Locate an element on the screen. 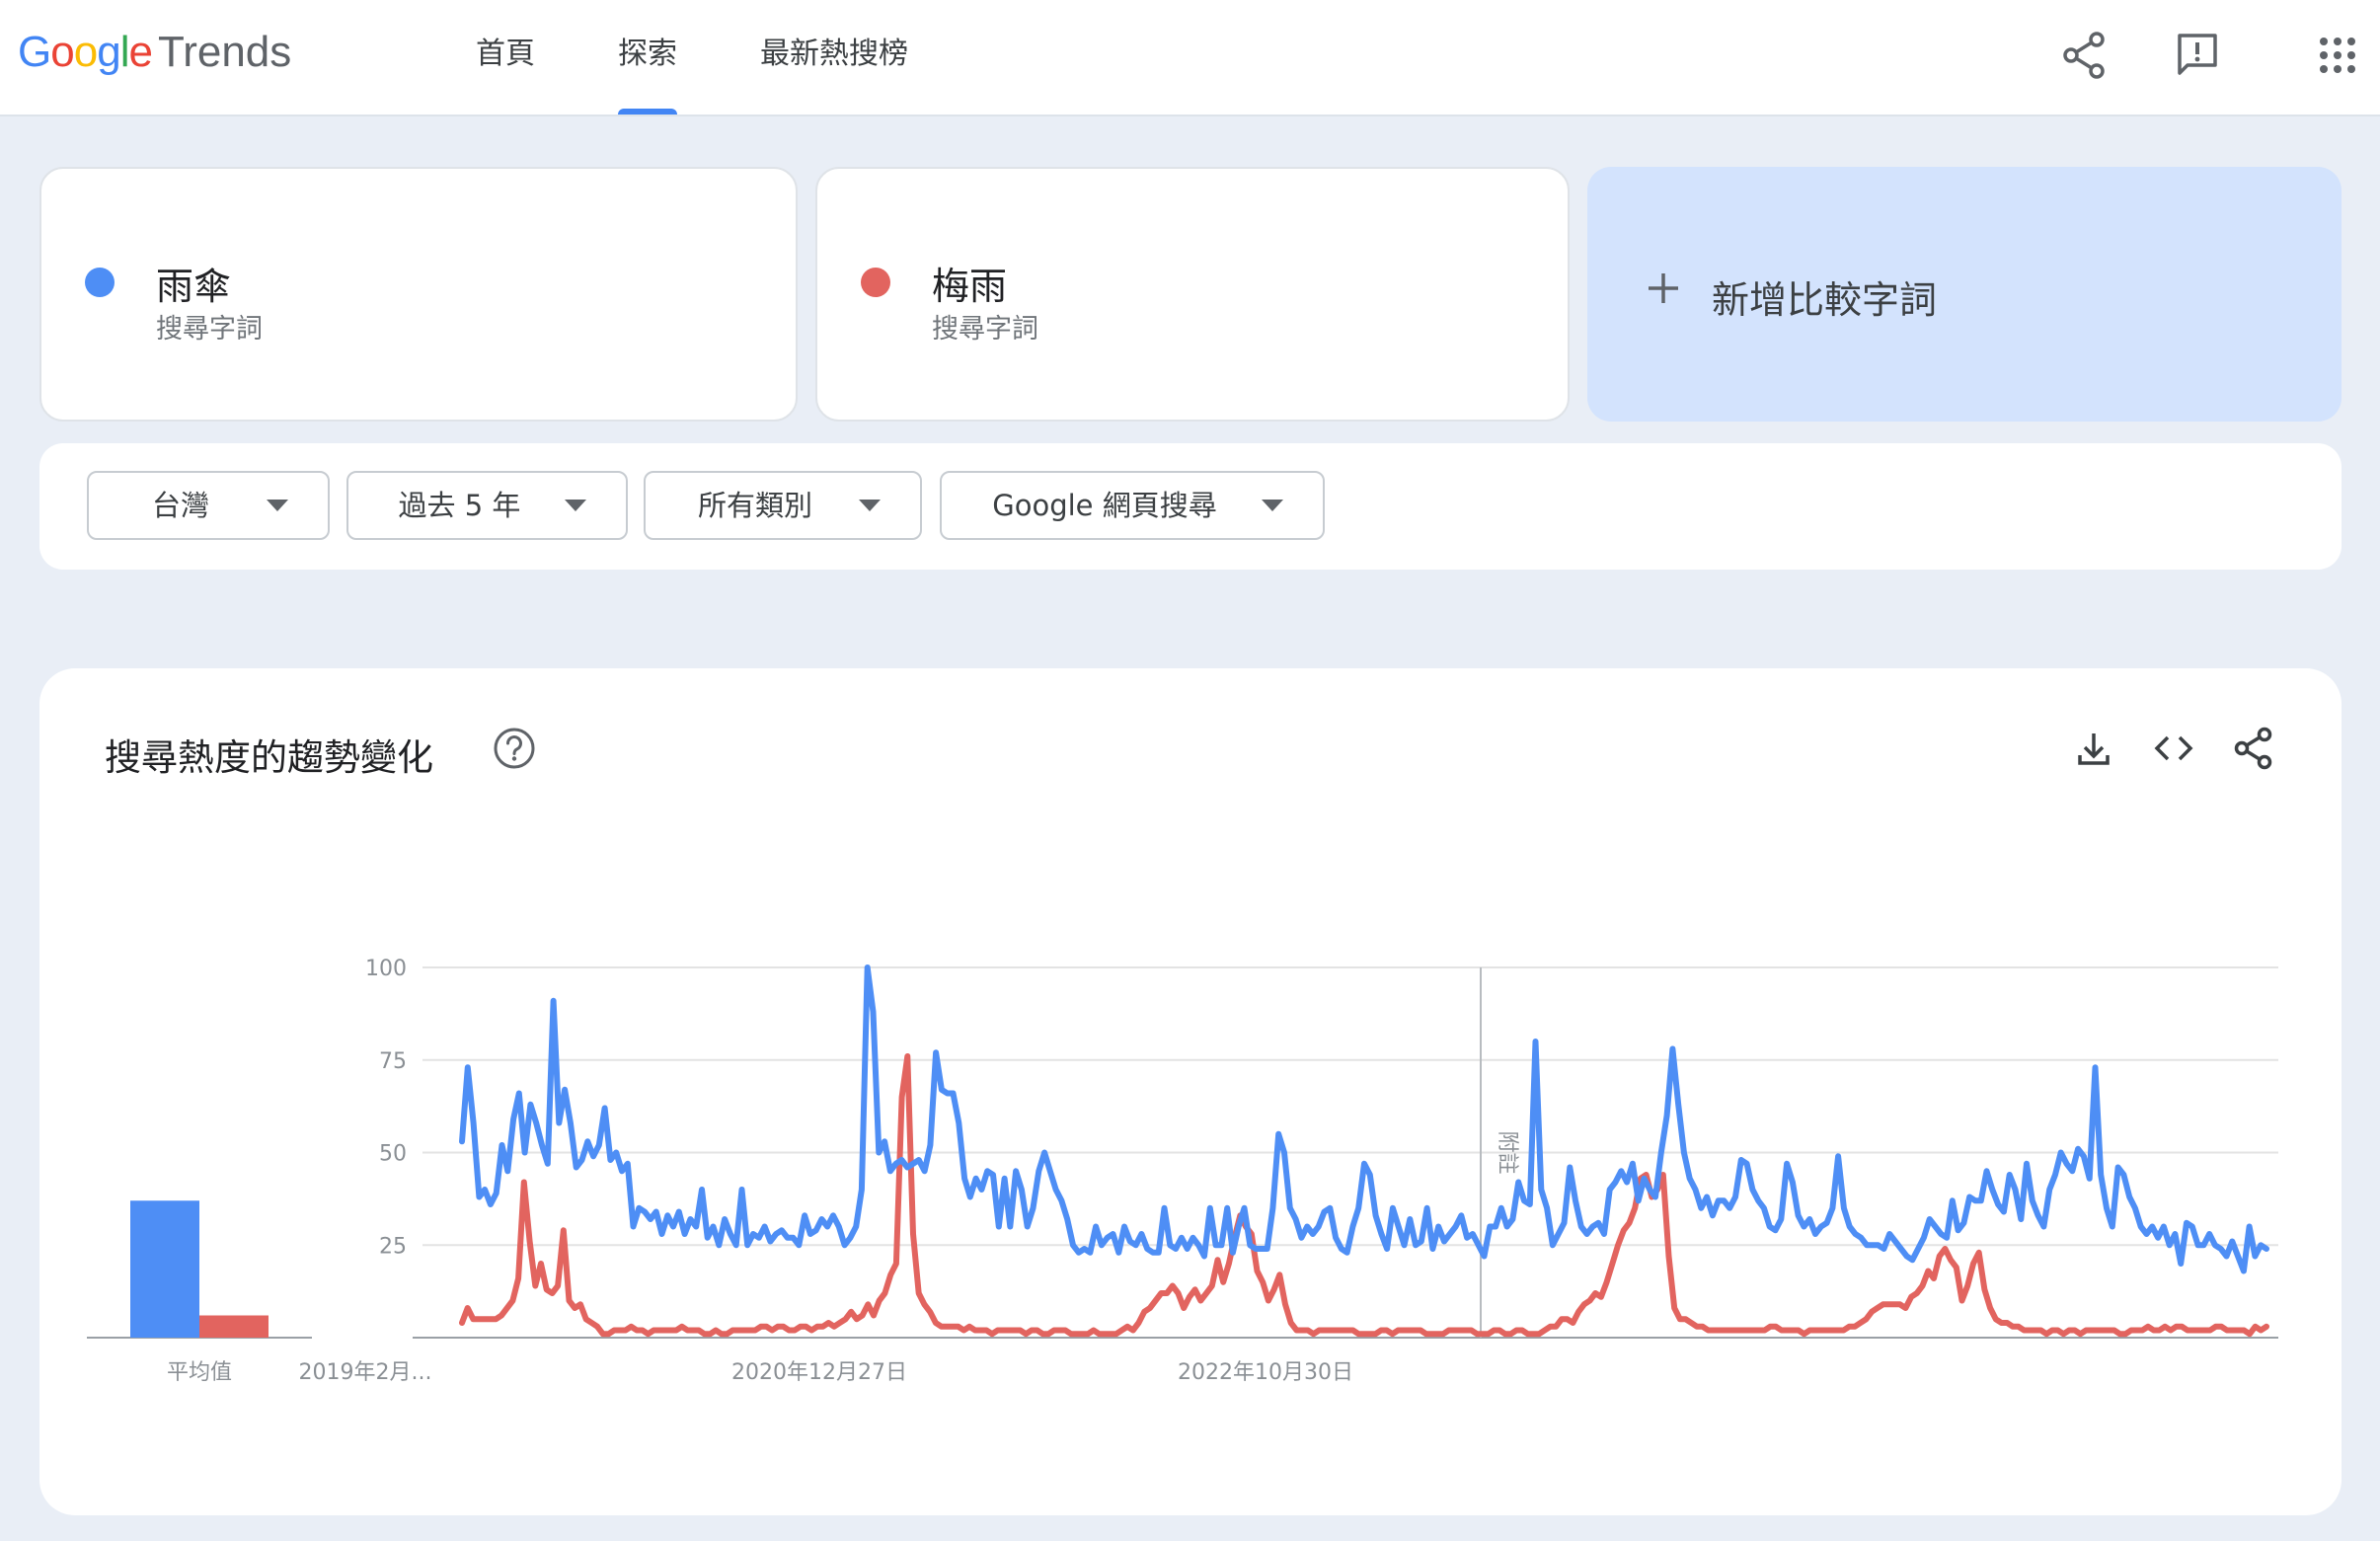 This screenshot has width=2380, height=1541. category-value: 所有類別 is located at coordinates (754, 505).